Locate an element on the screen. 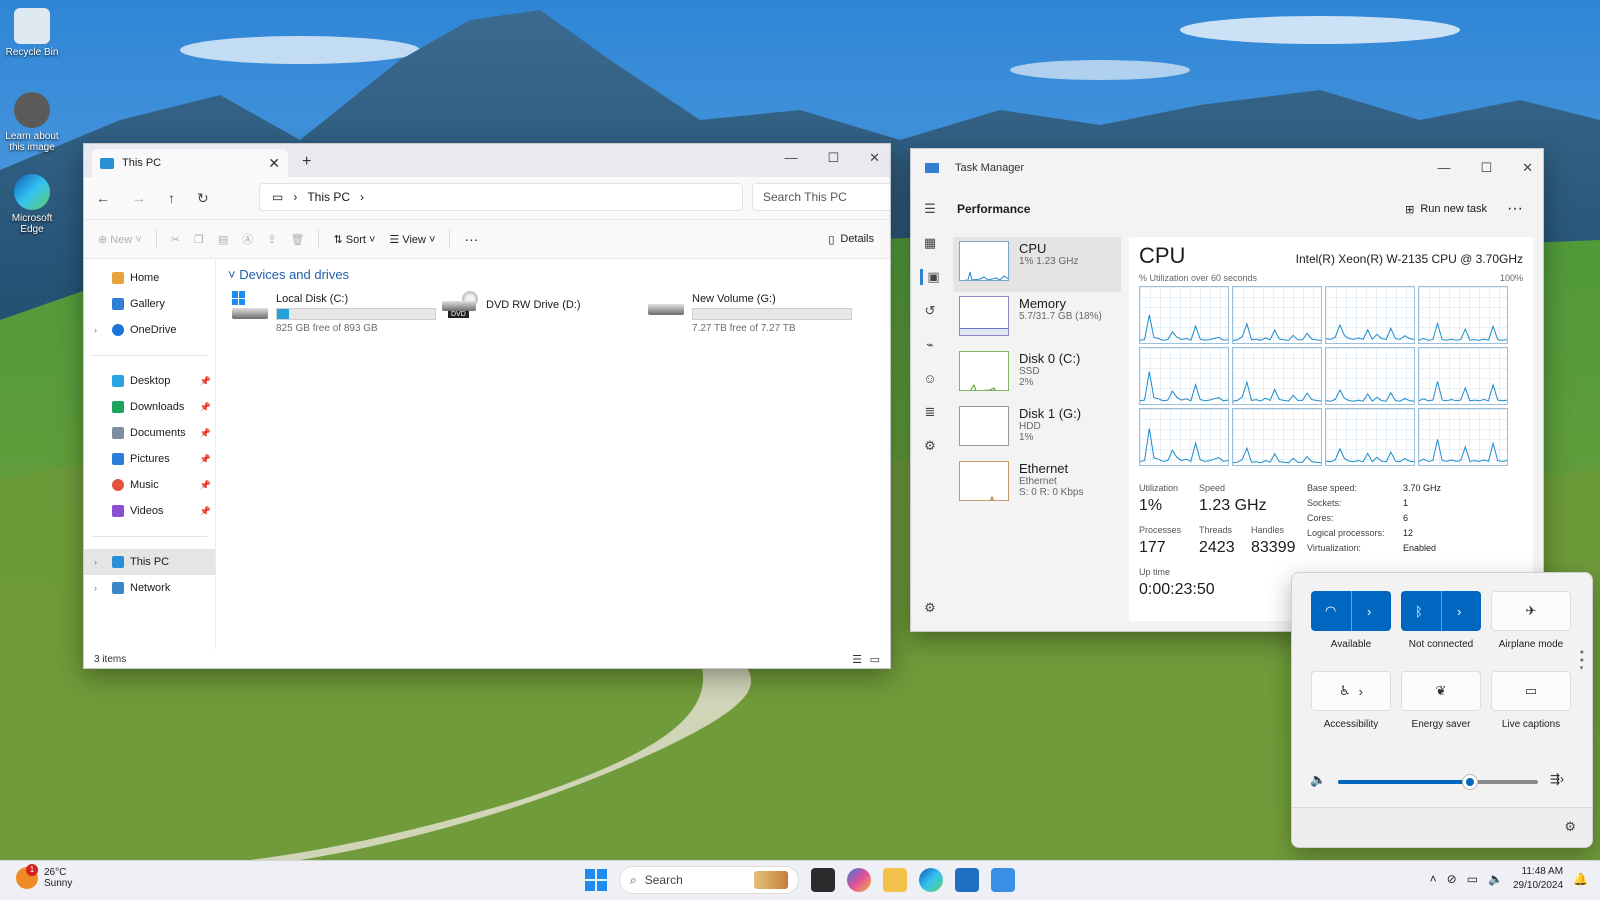 This screenshot has height=900, width=1600. resource-item-disk-0: Disk 0 (C:) SSD 2% is located at coordinates (1037, 374).